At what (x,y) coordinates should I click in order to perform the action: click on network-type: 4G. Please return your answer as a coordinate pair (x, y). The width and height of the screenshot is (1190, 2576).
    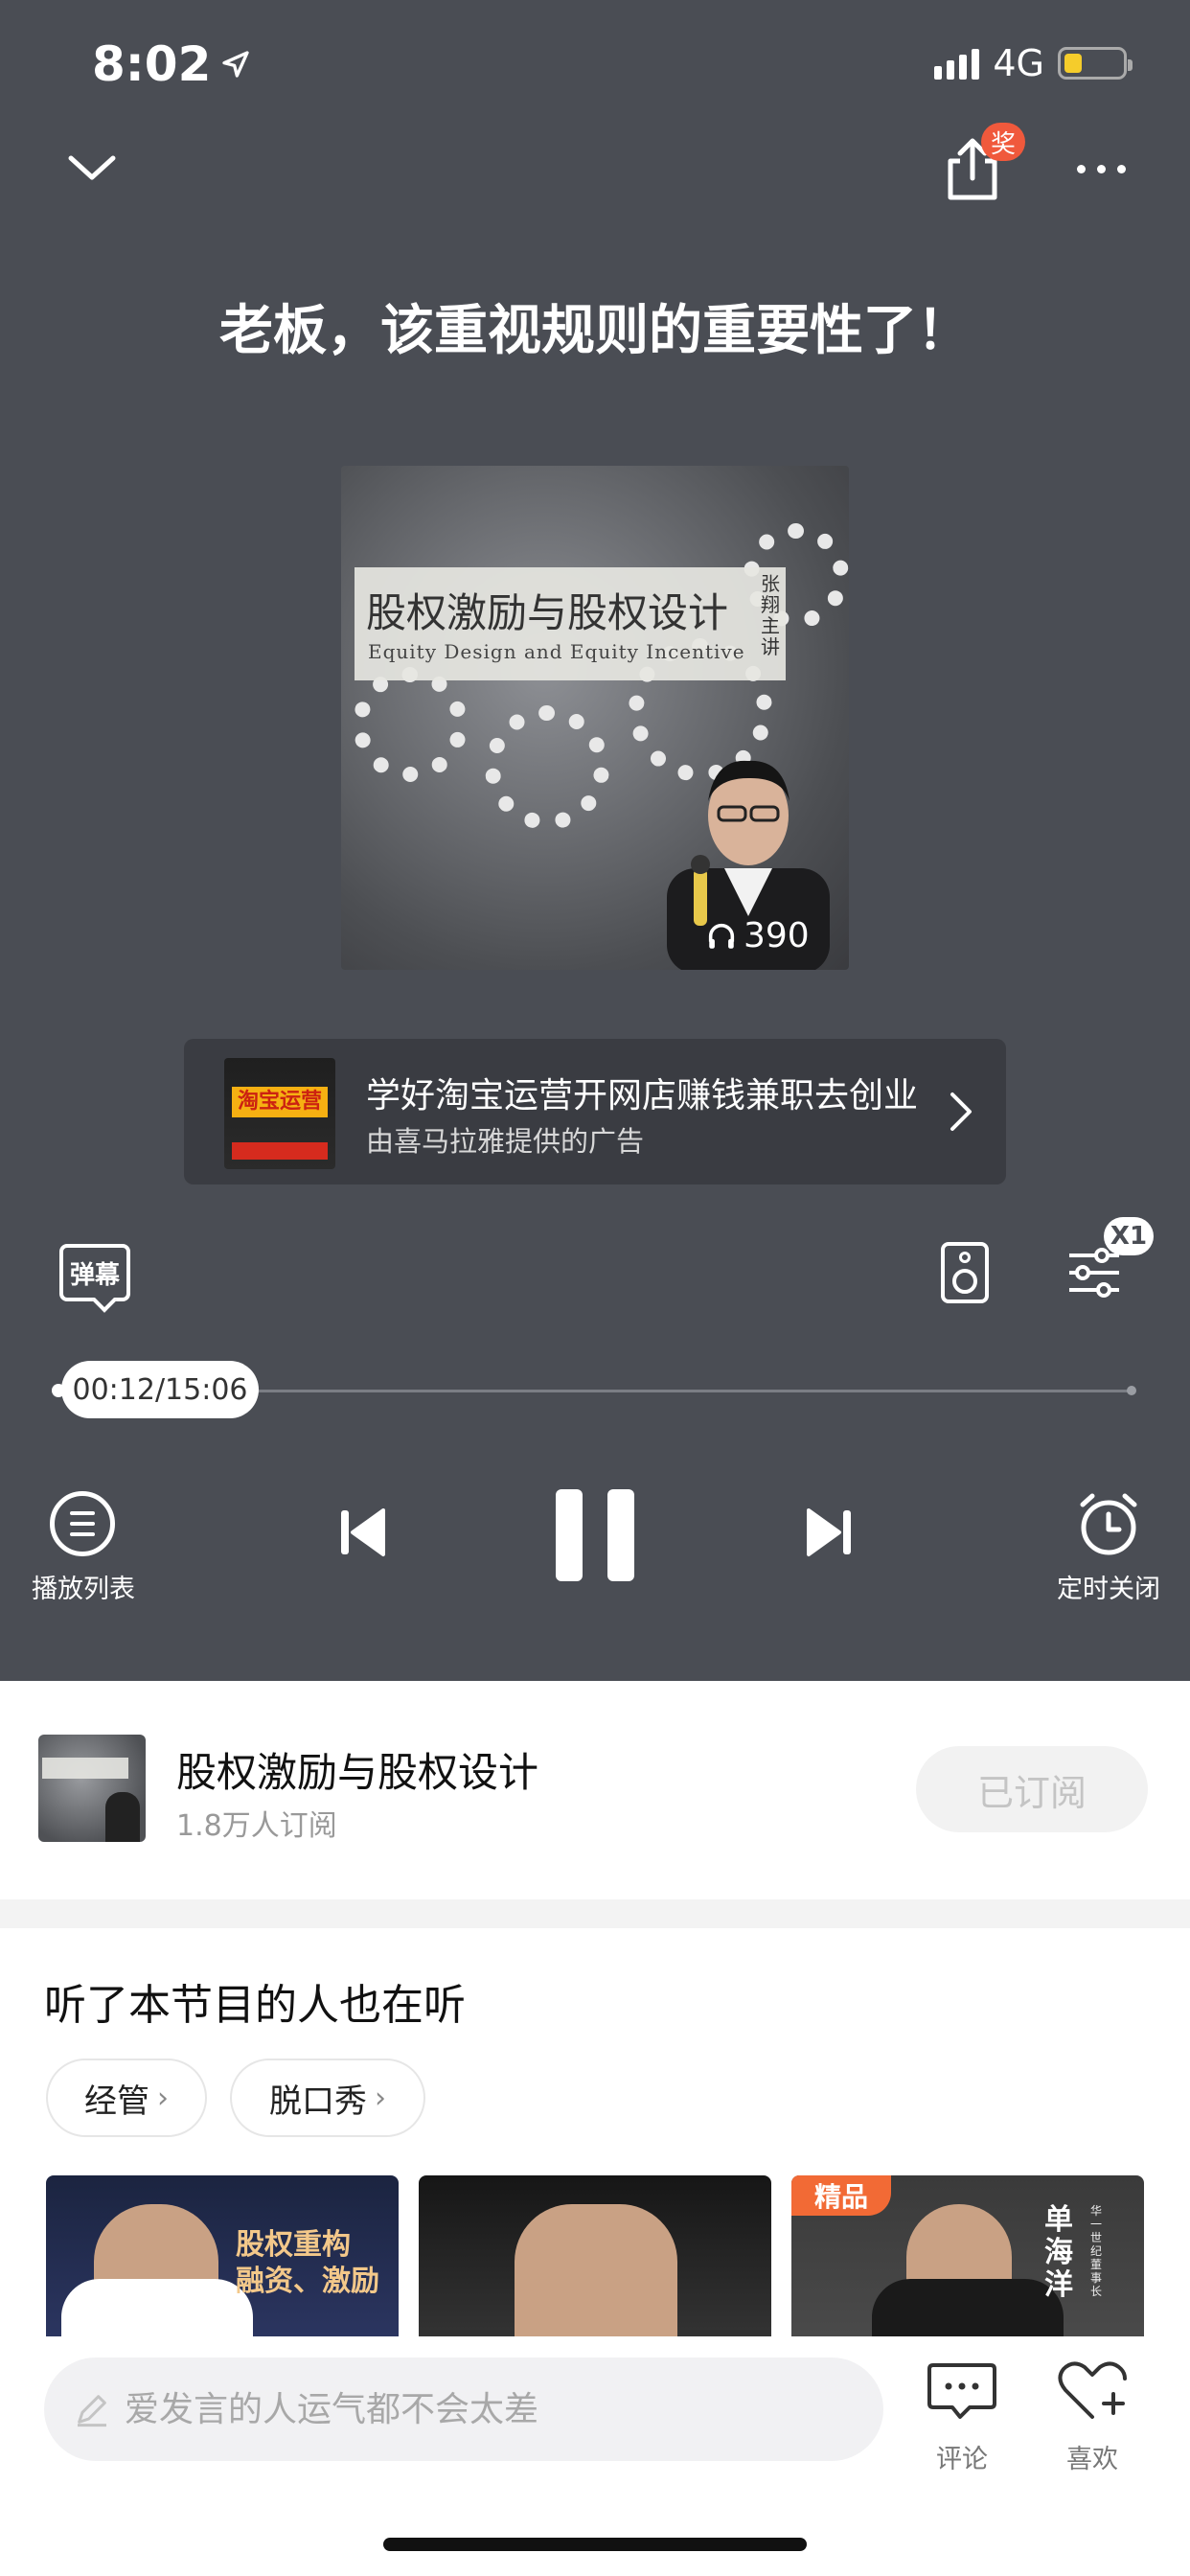
    Looking at the image, I should click on (1018, 63).